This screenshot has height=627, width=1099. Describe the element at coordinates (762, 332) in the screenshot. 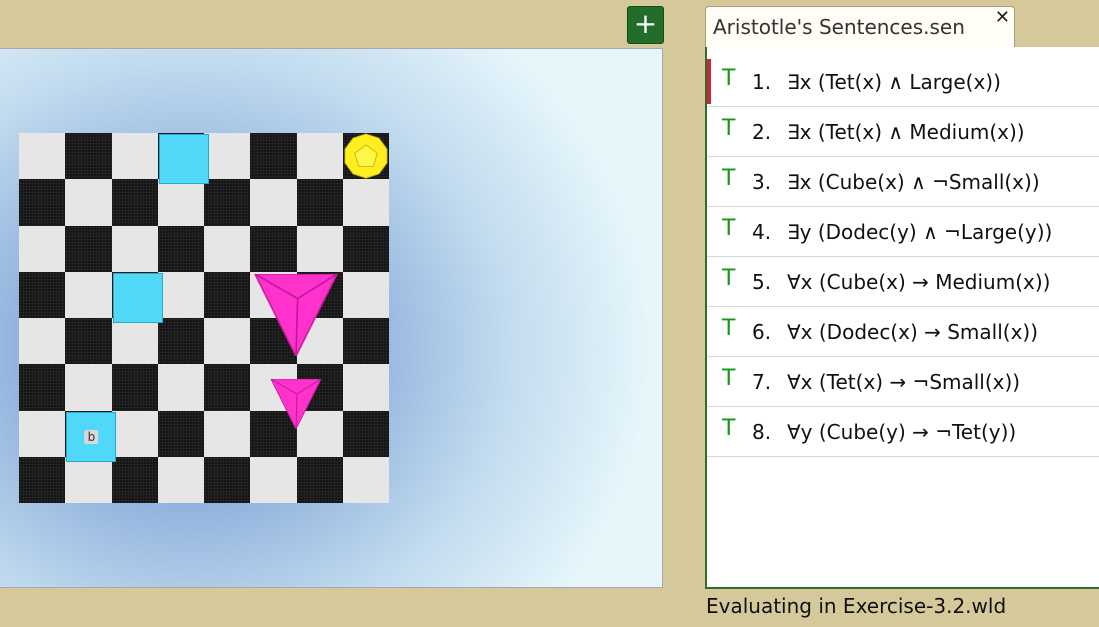

I see `sentence-number: 6.` at that location.